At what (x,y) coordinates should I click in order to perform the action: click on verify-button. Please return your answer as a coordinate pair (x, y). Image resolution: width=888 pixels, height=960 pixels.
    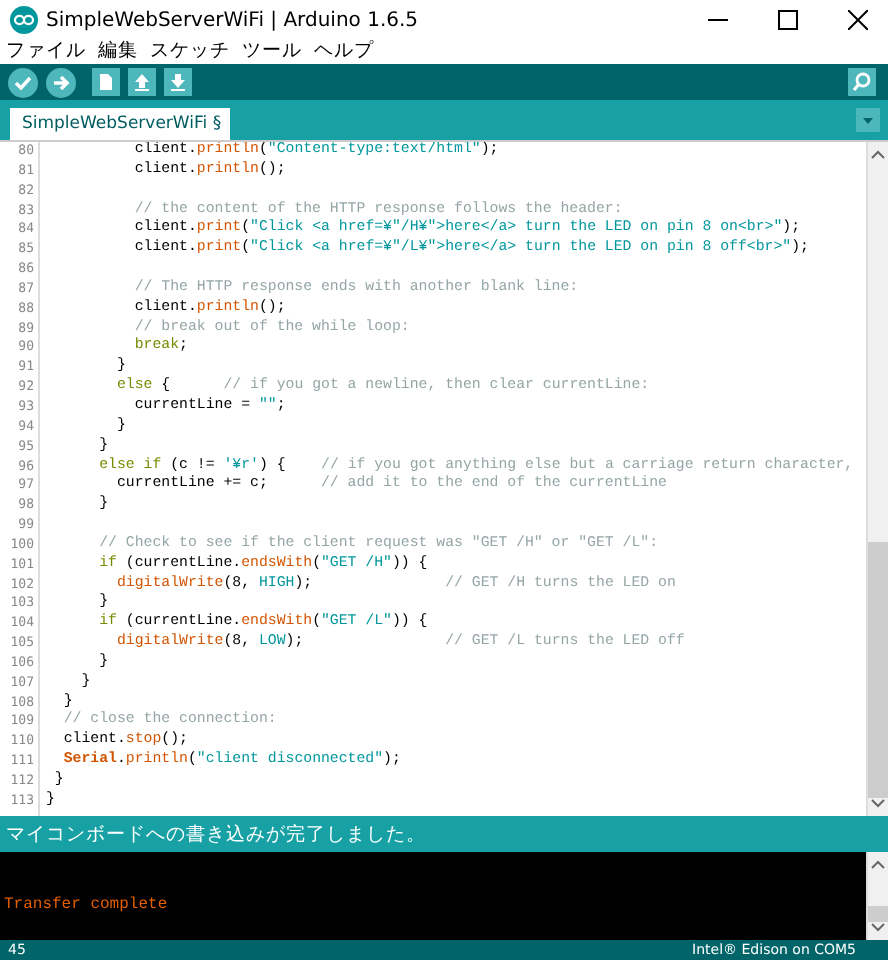
    Looking at the image, I should click on (23, 82).